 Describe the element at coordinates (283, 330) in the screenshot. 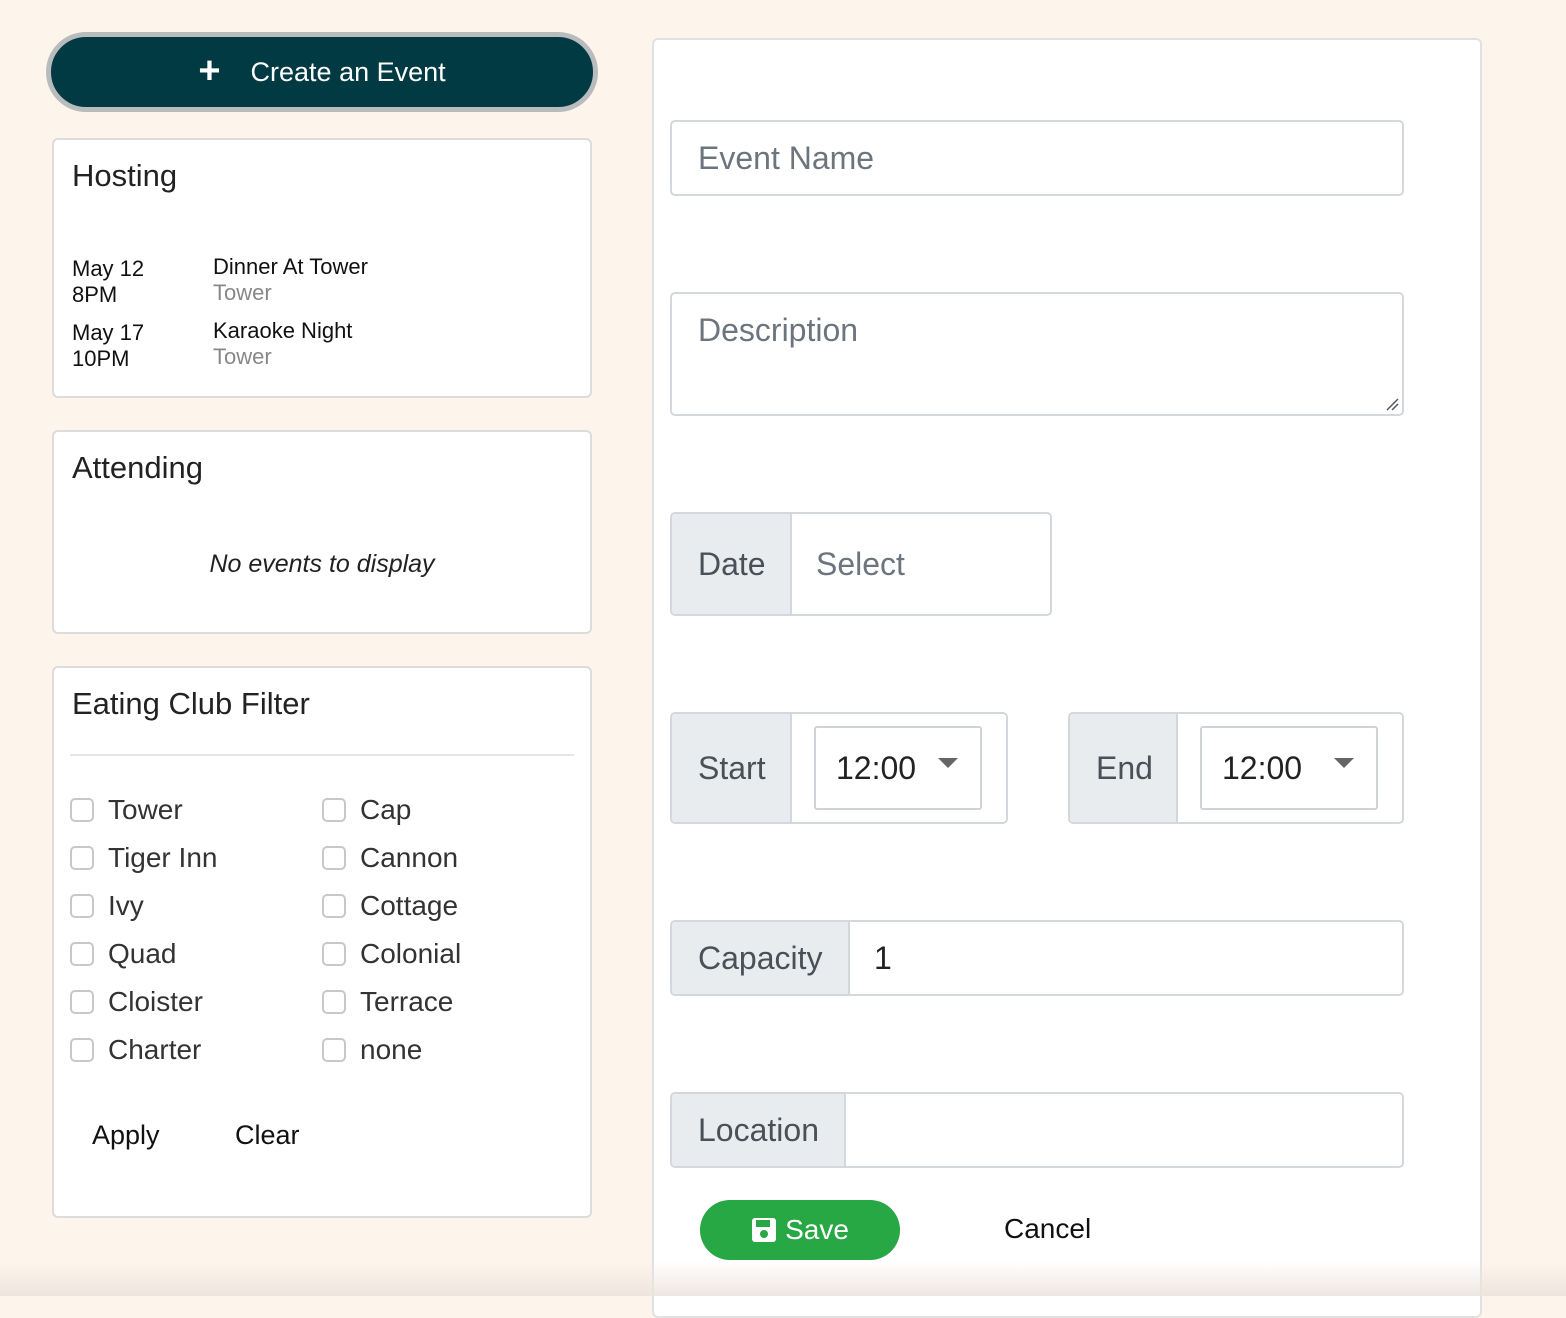

I see `event-name: Karaoke Night` at that location.